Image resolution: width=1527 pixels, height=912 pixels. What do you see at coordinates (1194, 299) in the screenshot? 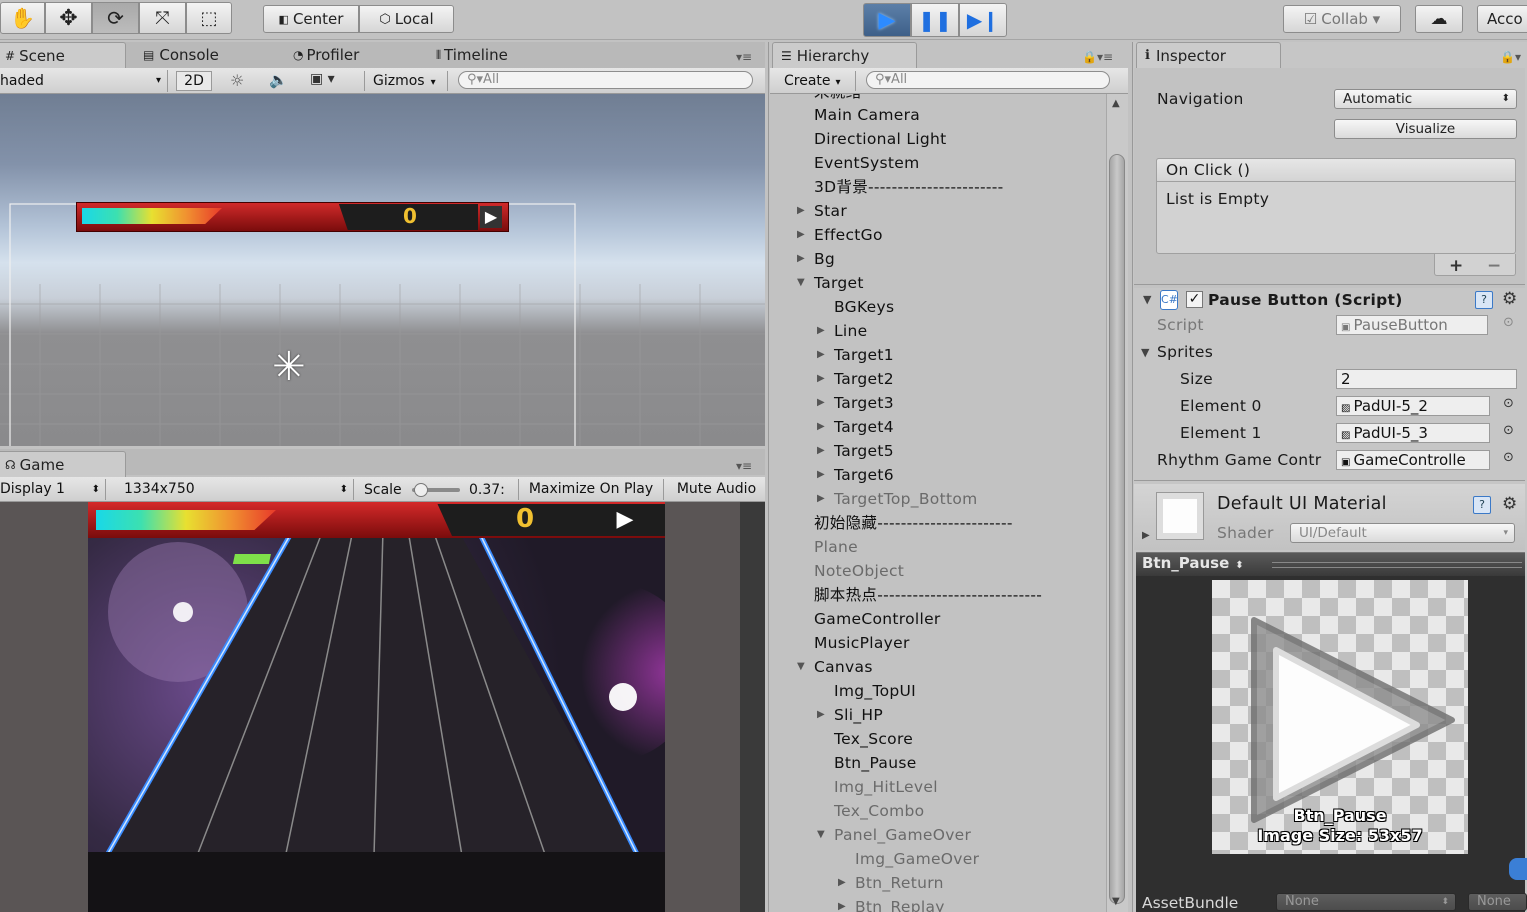
I see `component-enabled-checkbox: ✓` at bounding box center [1194, 299].